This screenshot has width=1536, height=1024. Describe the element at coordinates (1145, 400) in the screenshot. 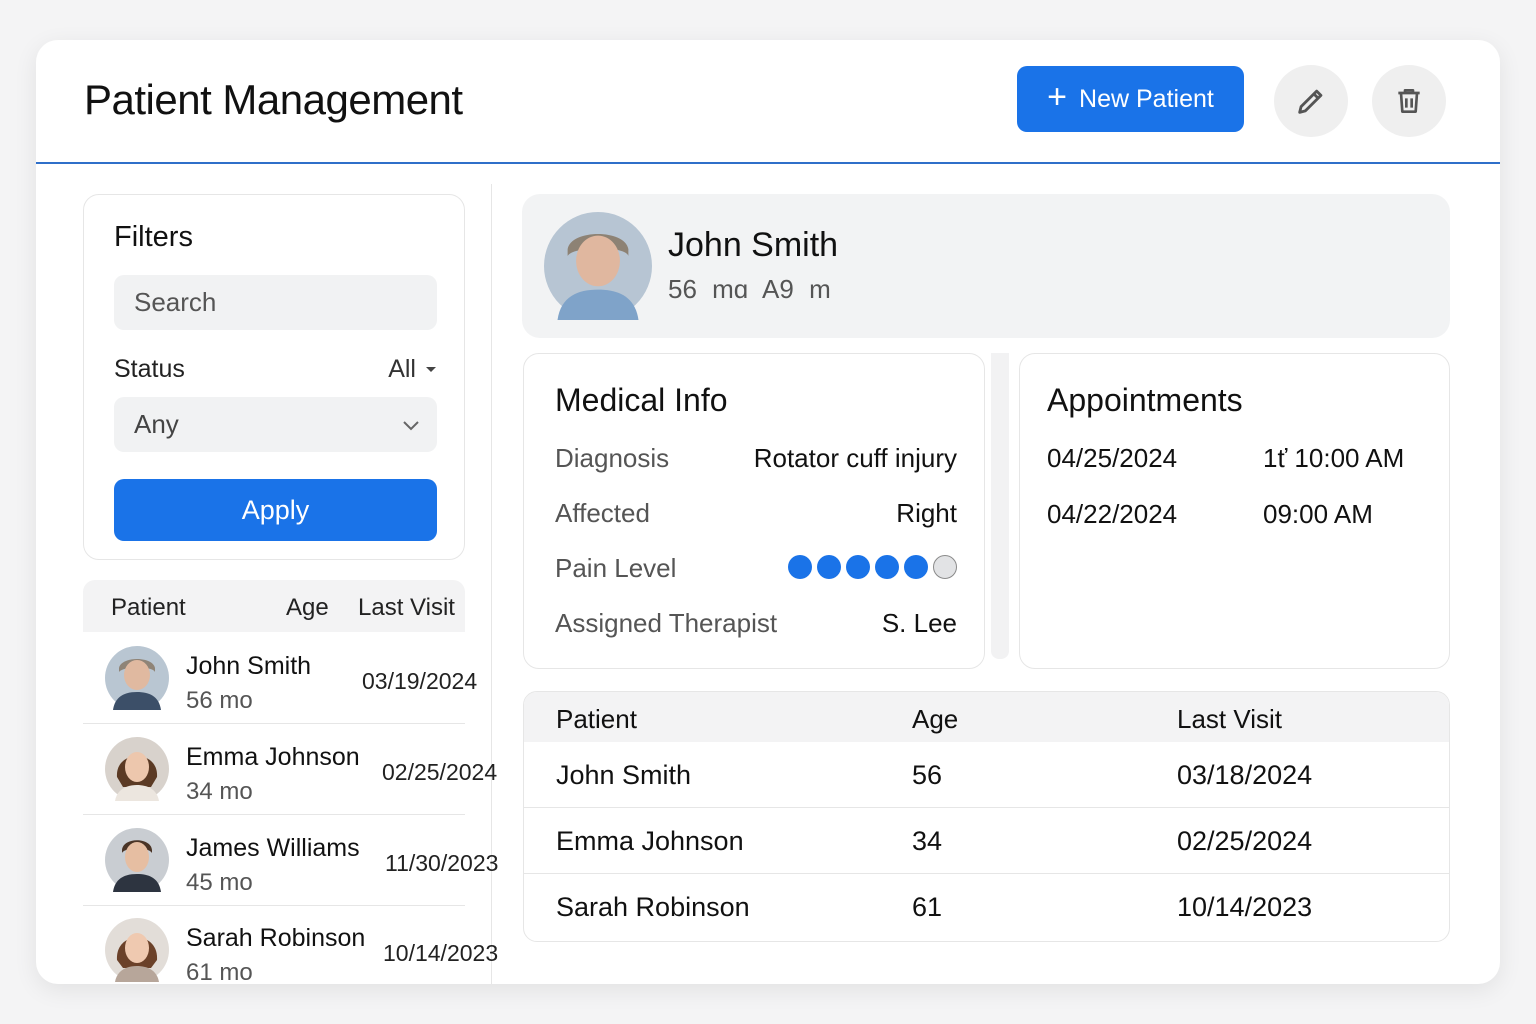

I see `appointments-title: Appointments` at that location.